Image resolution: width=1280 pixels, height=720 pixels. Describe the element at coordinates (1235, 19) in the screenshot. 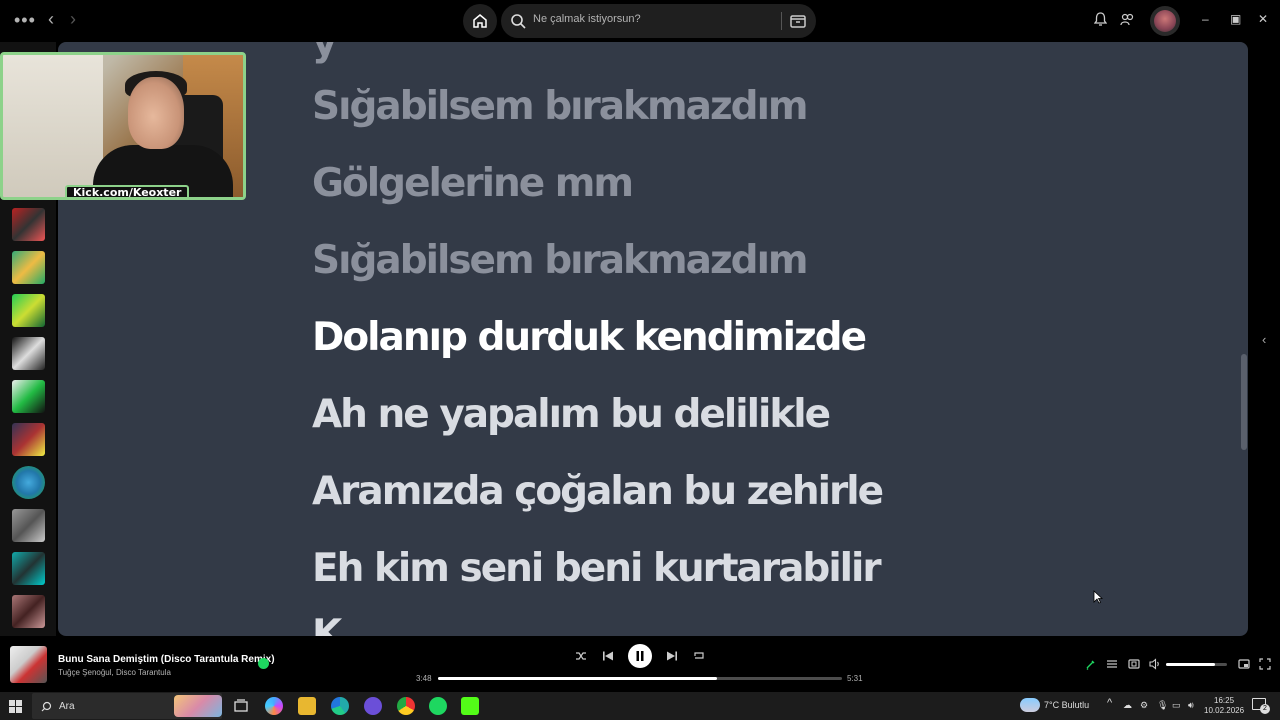

I see `maximize-icon: ▣` at that location.